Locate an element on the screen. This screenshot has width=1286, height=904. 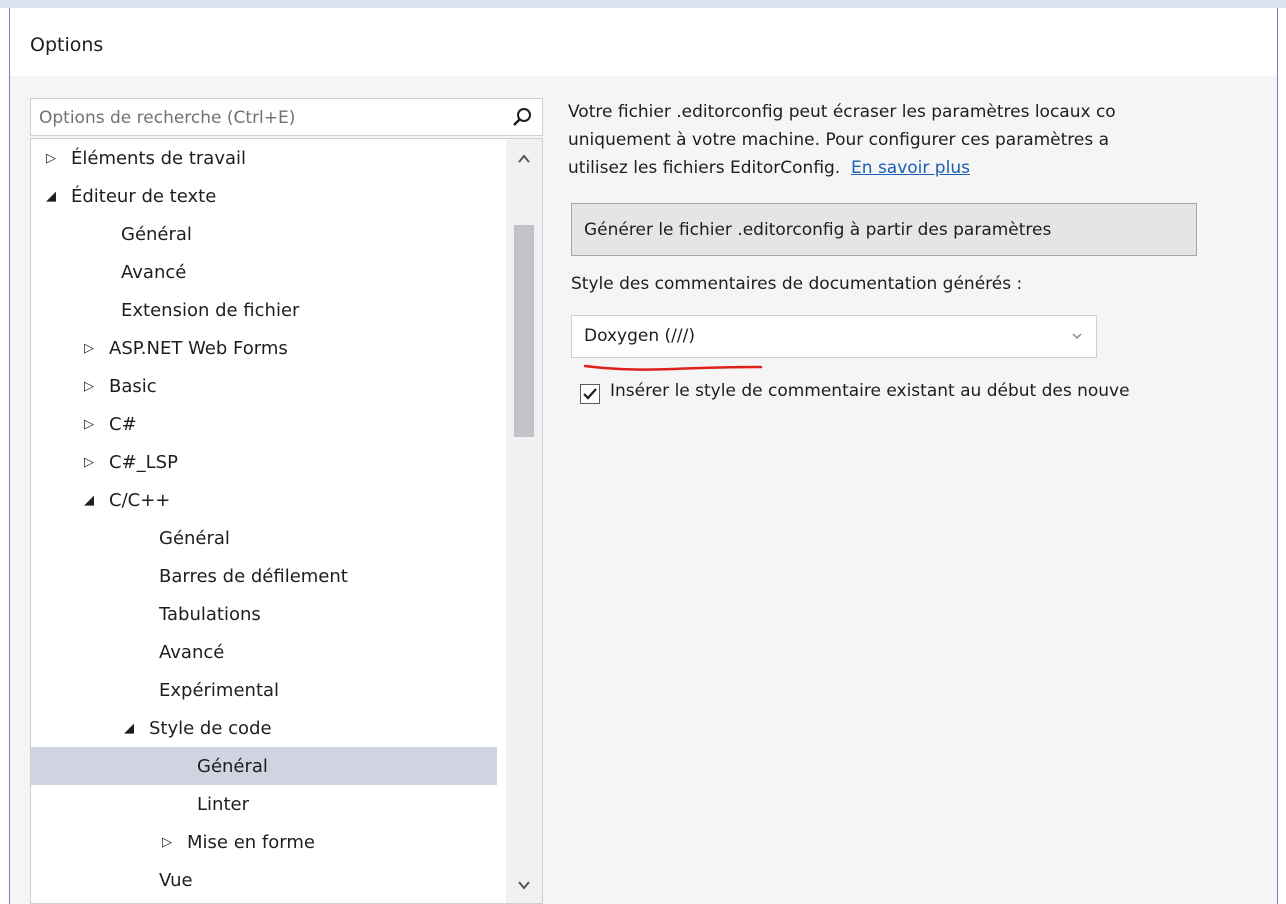
tree-item-label: Style de code is located at coordinates (210, 728).